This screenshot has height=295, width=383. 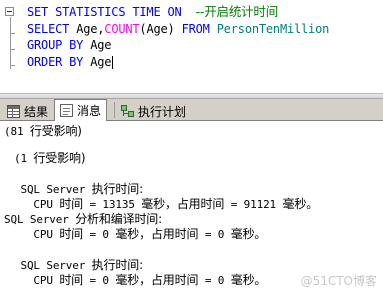 I want to click on tab-label: 结果, so click(x=36, y=111).